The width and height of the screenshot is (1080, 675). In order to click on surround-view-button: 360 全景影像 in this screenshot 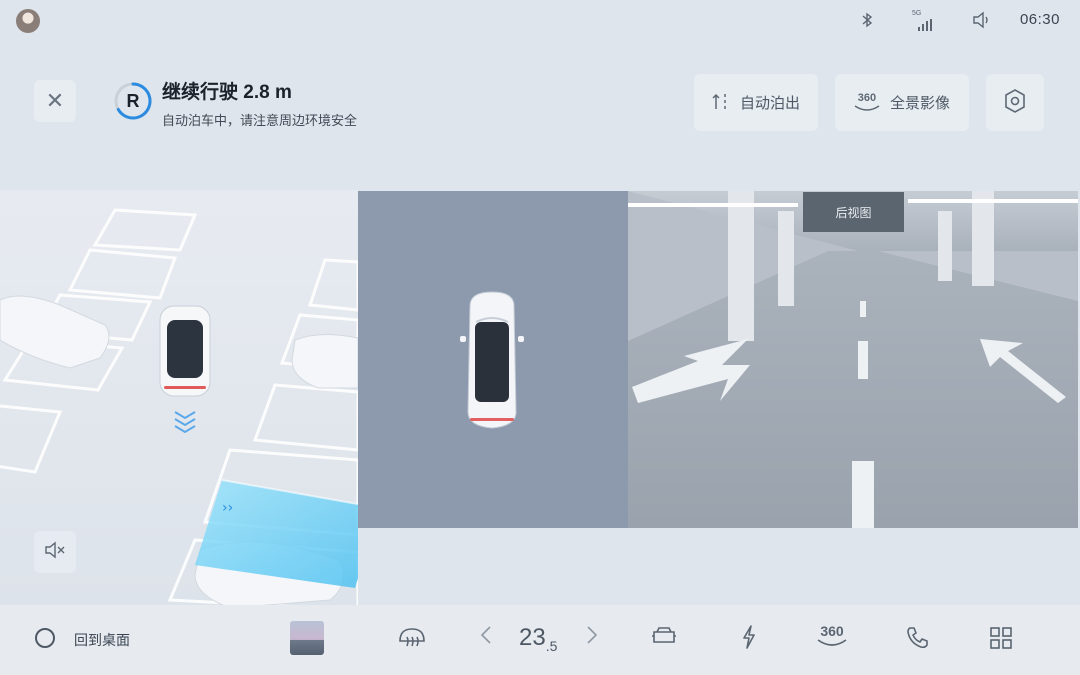, I will do `click(902, 102)`.